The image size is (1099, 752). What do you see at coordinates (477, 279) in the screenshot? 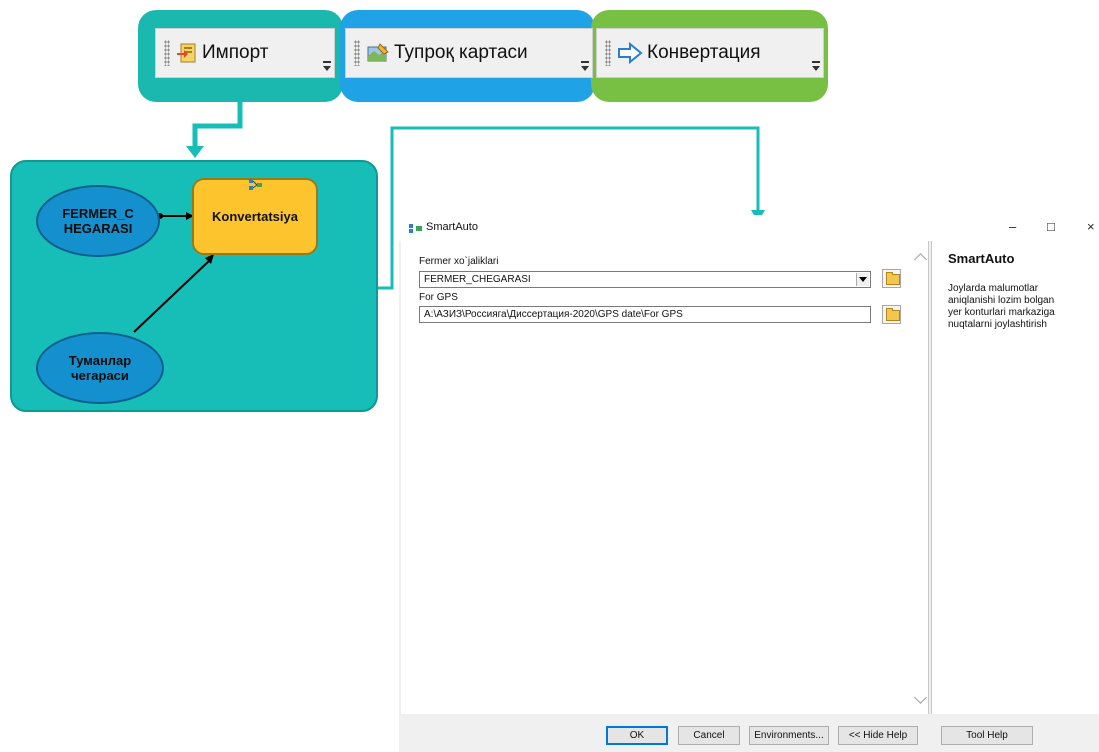
I see `fermer-combo-value: FERMER_CHEGARASI` at bounding box center [477, 279].